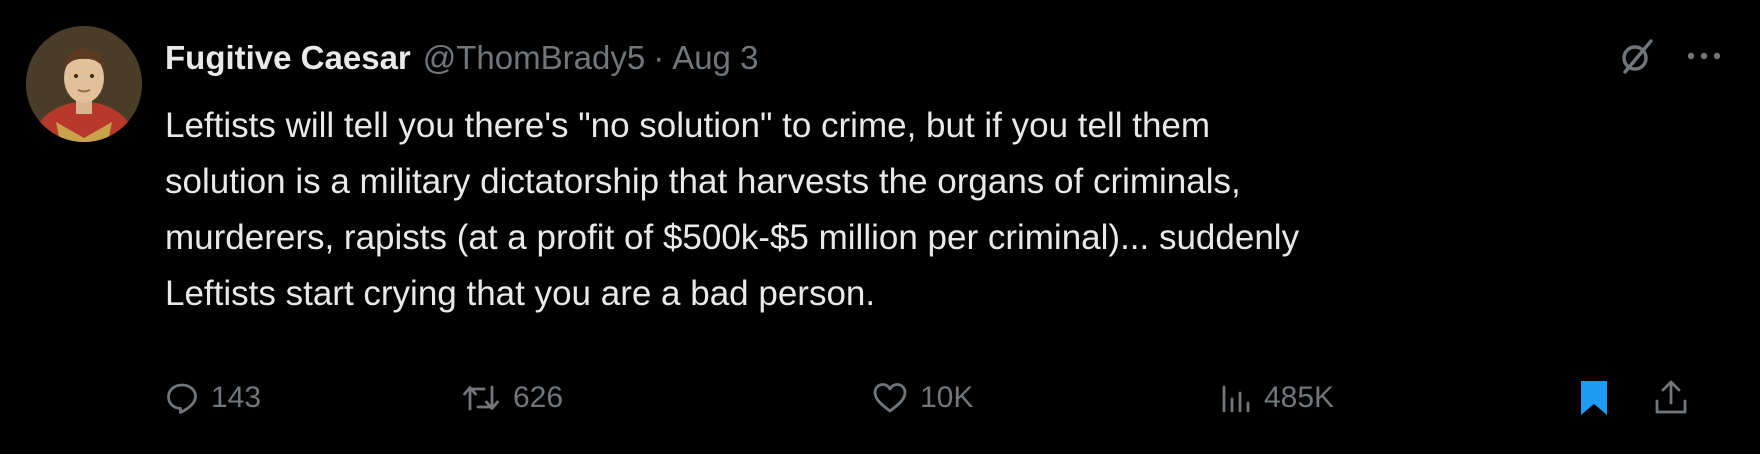  What do you see at coordinates (182, 398) in the screenshot?
I see `reply-icon` at bounding box center [182, 398].